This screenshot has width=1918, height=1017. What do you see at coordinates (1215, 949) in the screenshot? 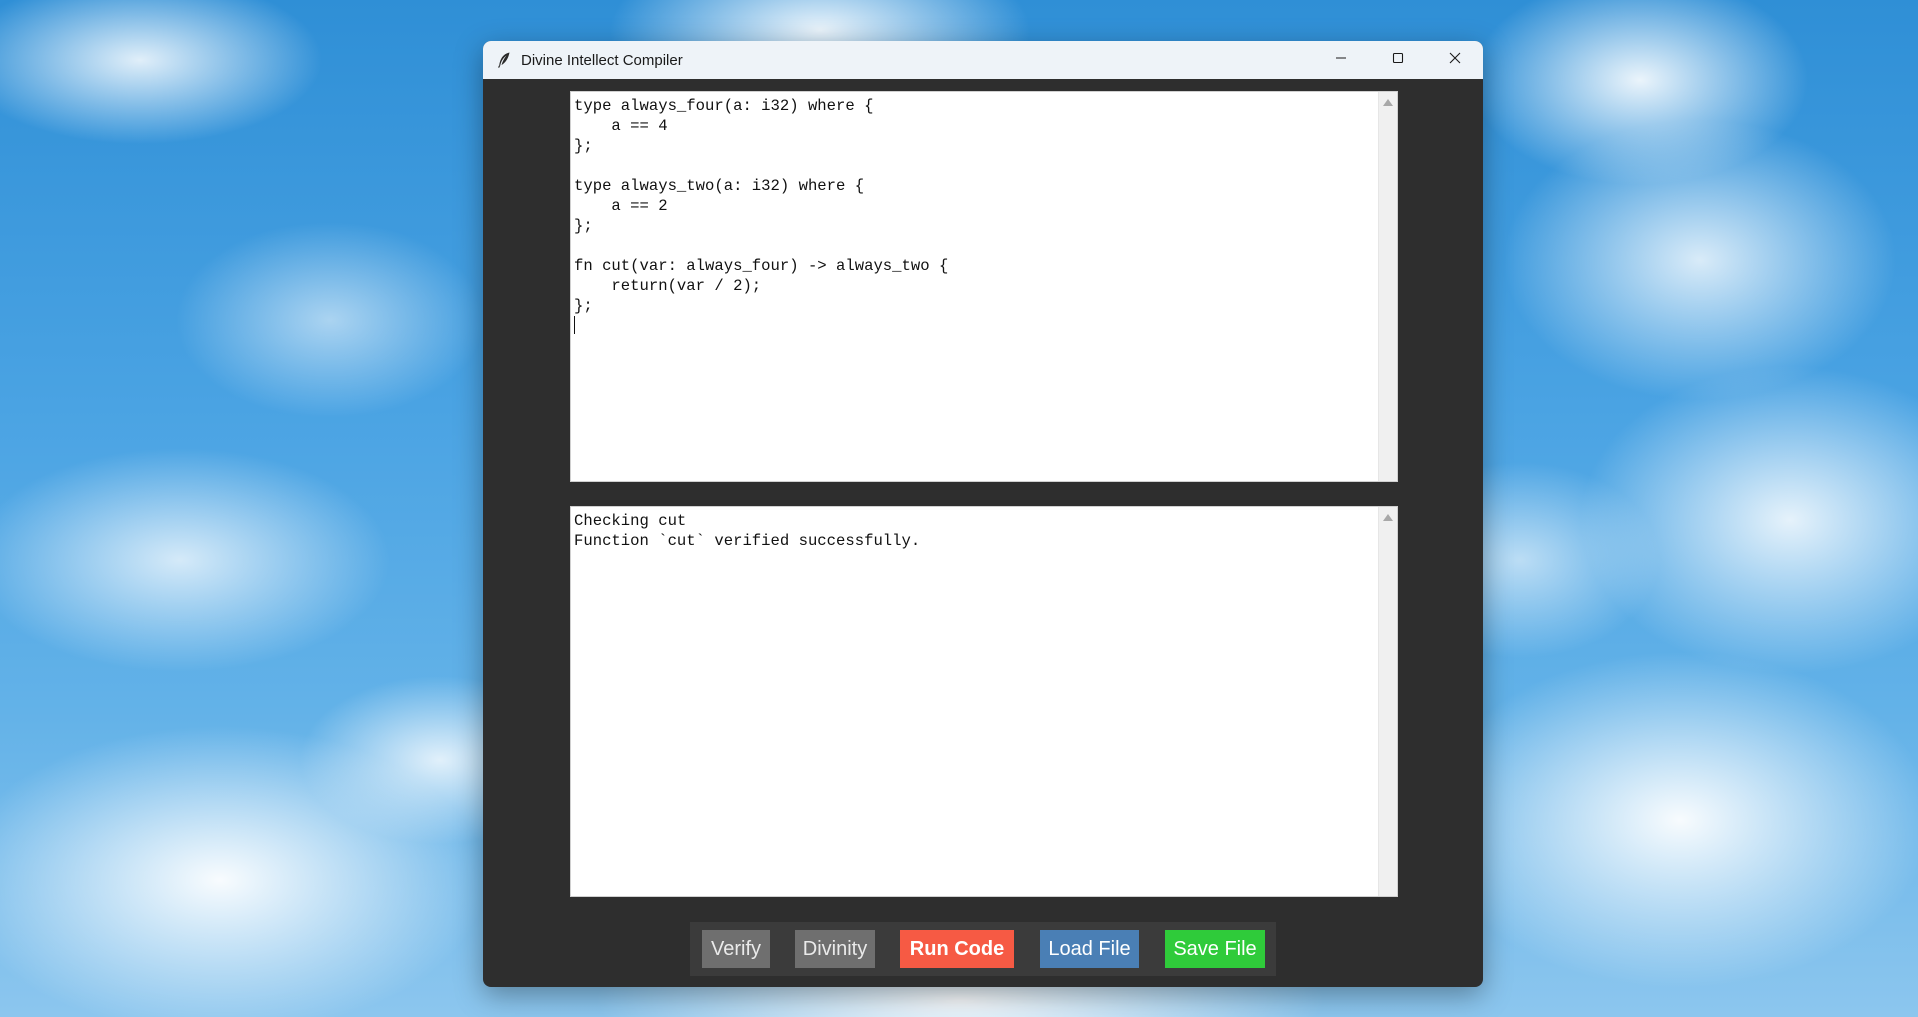
I see `save-file-button: Save File` at bounding box center [1215, 949].